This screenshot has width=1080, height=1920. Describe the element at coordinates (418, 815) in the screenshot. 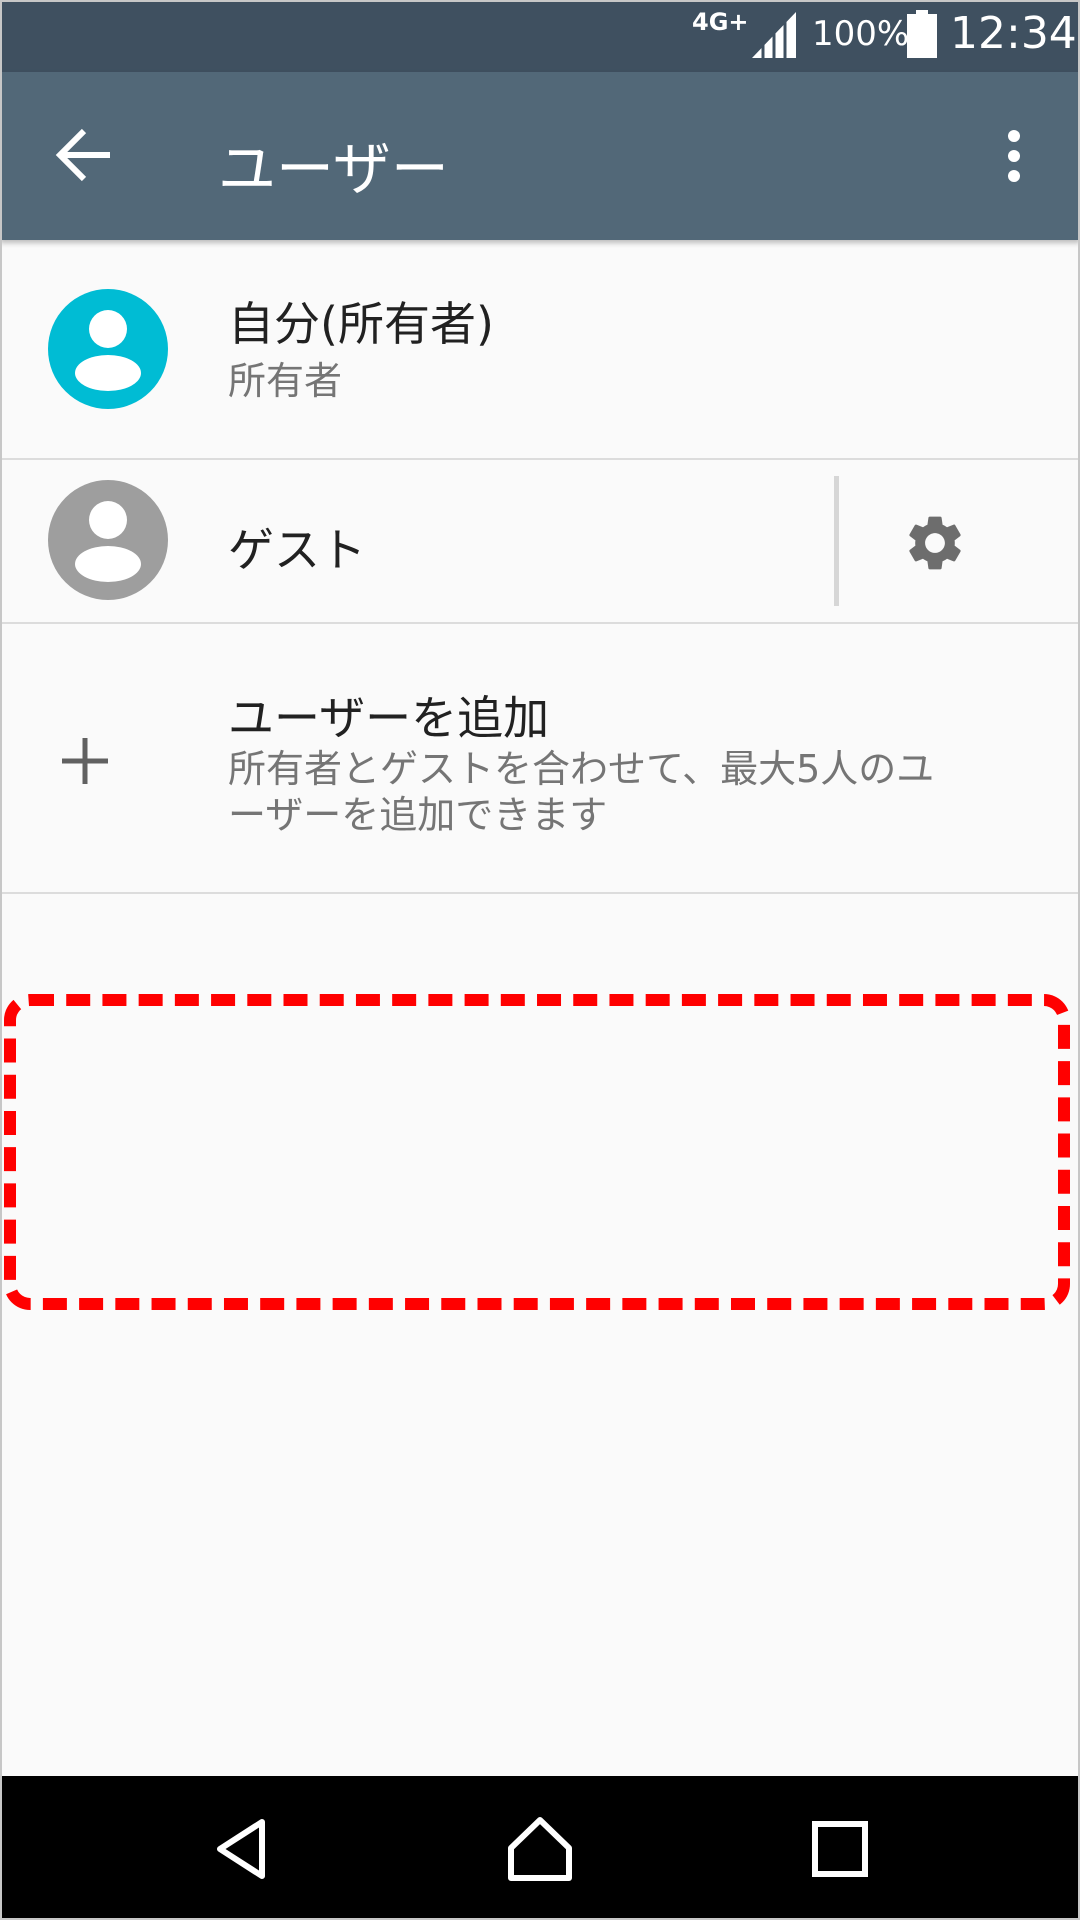

I see `add-user-description-line2: ーザーを追加できます` at that location.